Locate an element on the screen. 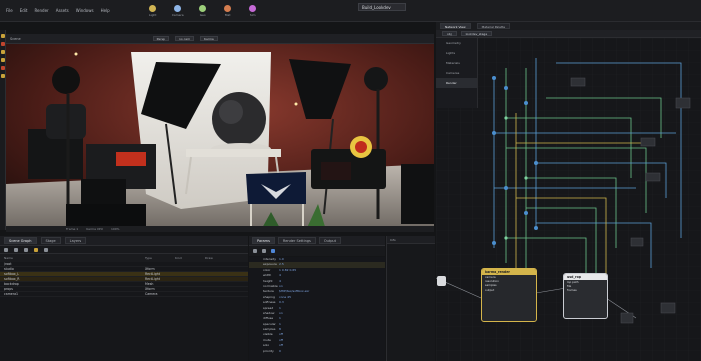 The height and width of the screenshot is (361, 701). shelf-tool-light: Light is located at coordinates (153, 11).